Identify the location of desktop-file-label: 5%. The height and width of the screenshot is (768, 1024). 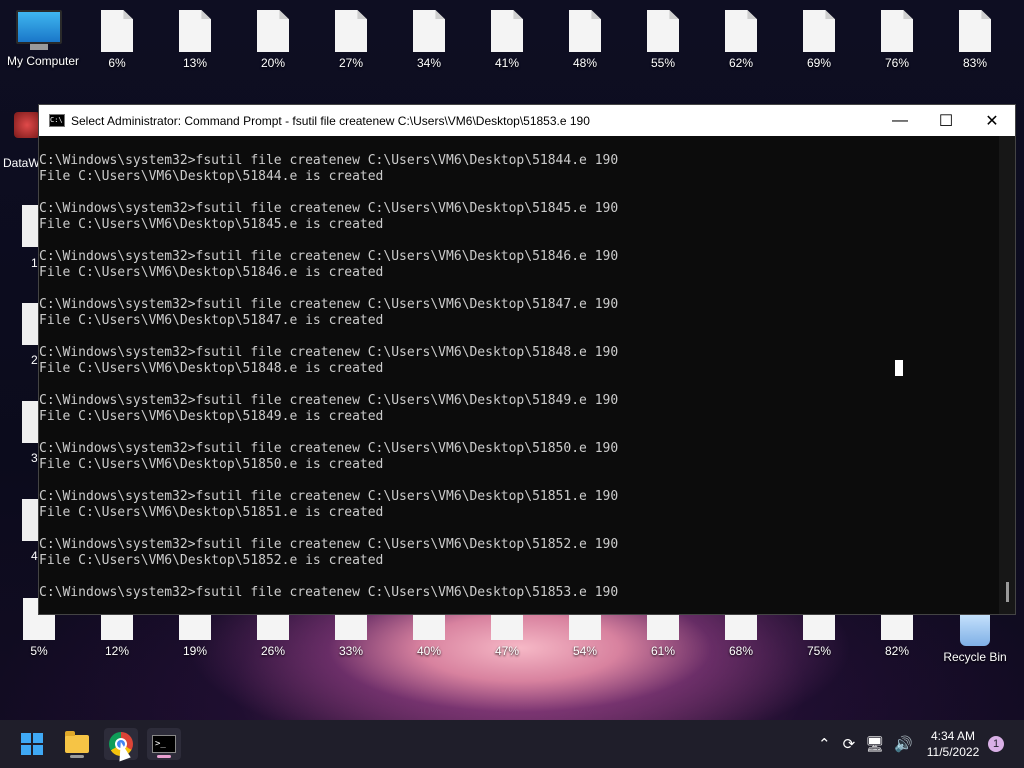
(39, 651).